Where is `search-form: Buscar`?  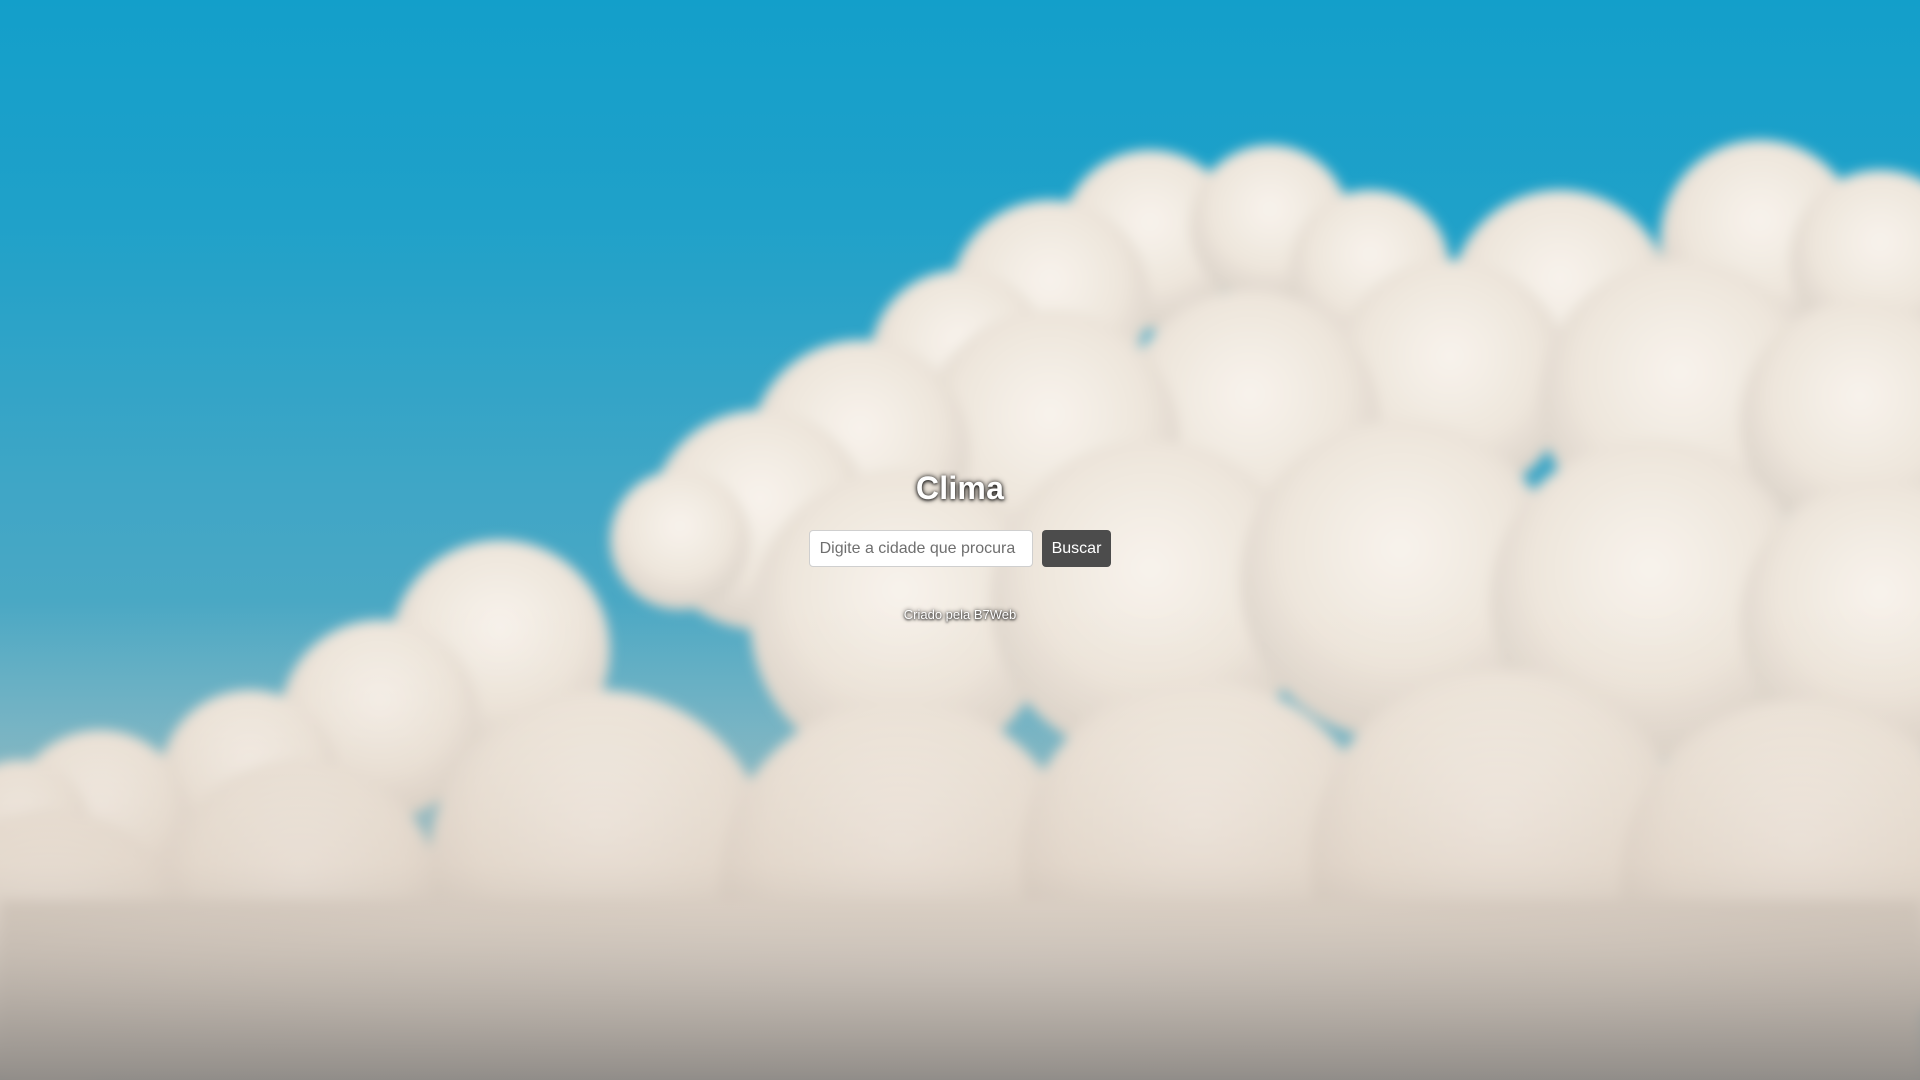
search-form: Buscar is located at coordinates (960, 548).